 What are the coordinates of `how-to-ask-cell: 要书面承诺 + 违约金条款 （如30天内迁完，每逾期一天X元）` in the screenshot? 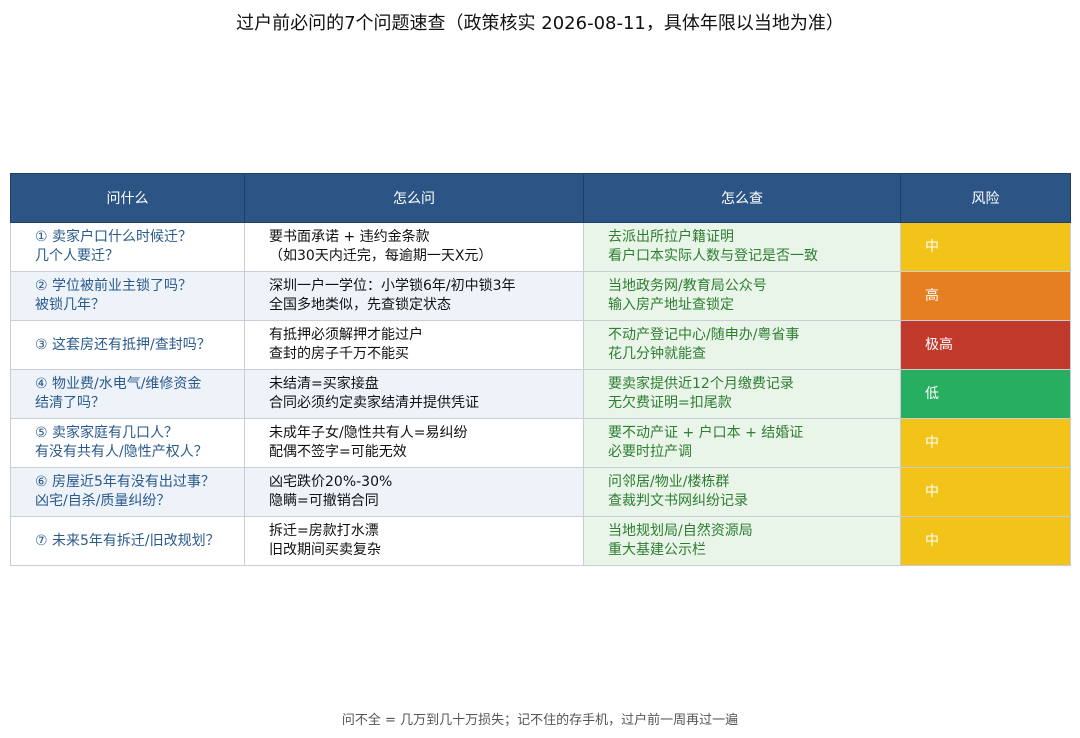 It's located at (414, 247).